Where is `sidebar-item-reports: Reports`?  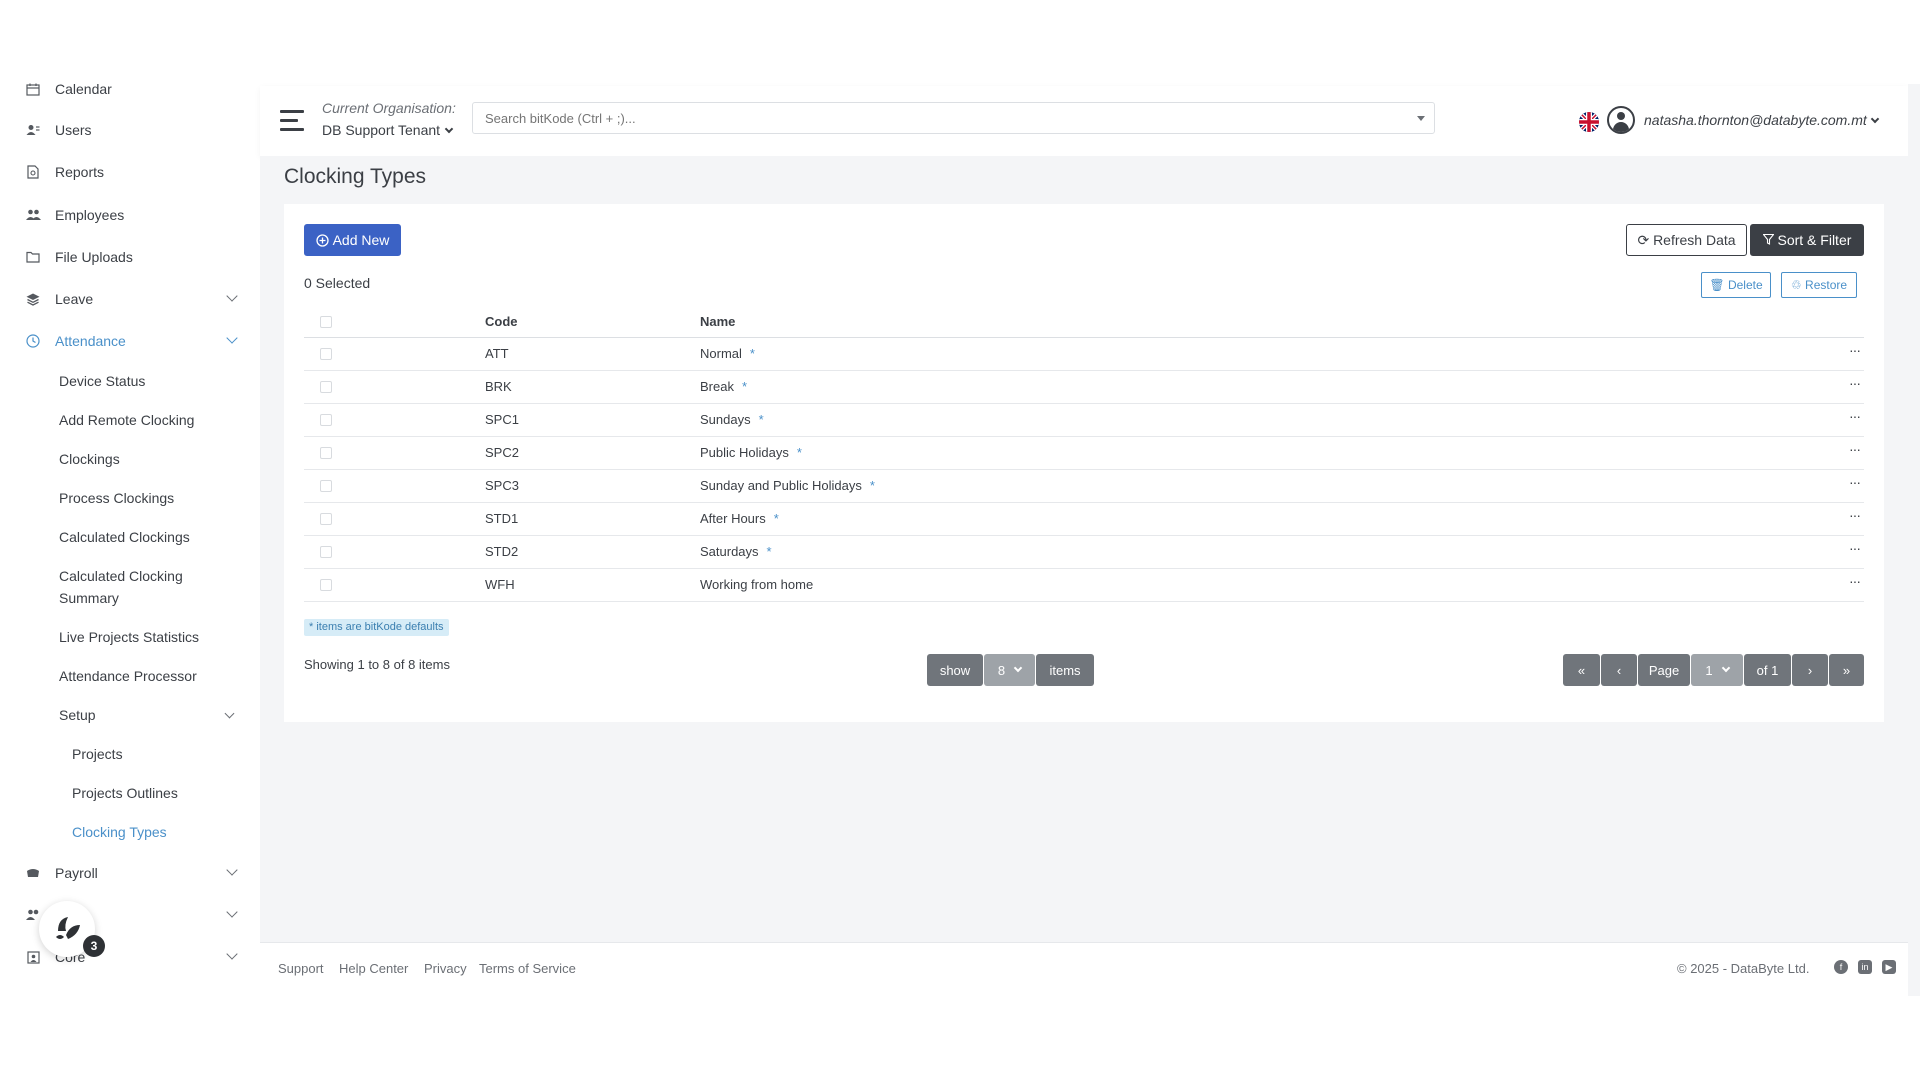
sidebar-item-reports: Reports is located at coordinates (130, 172).